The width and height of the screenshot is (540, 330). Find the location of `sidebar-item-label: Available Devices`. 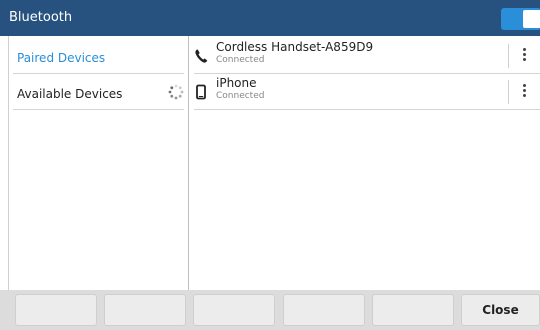

sidebar-item-label: Available Devices is located at coordinates (70, 94).